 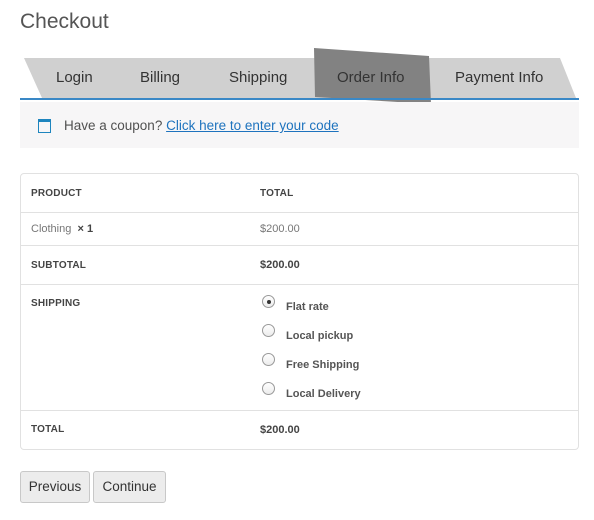 What do you see at coordinates (280, 430) in the screenshot?
I see `total-value: $200.00` at bounding box center [280, 430].